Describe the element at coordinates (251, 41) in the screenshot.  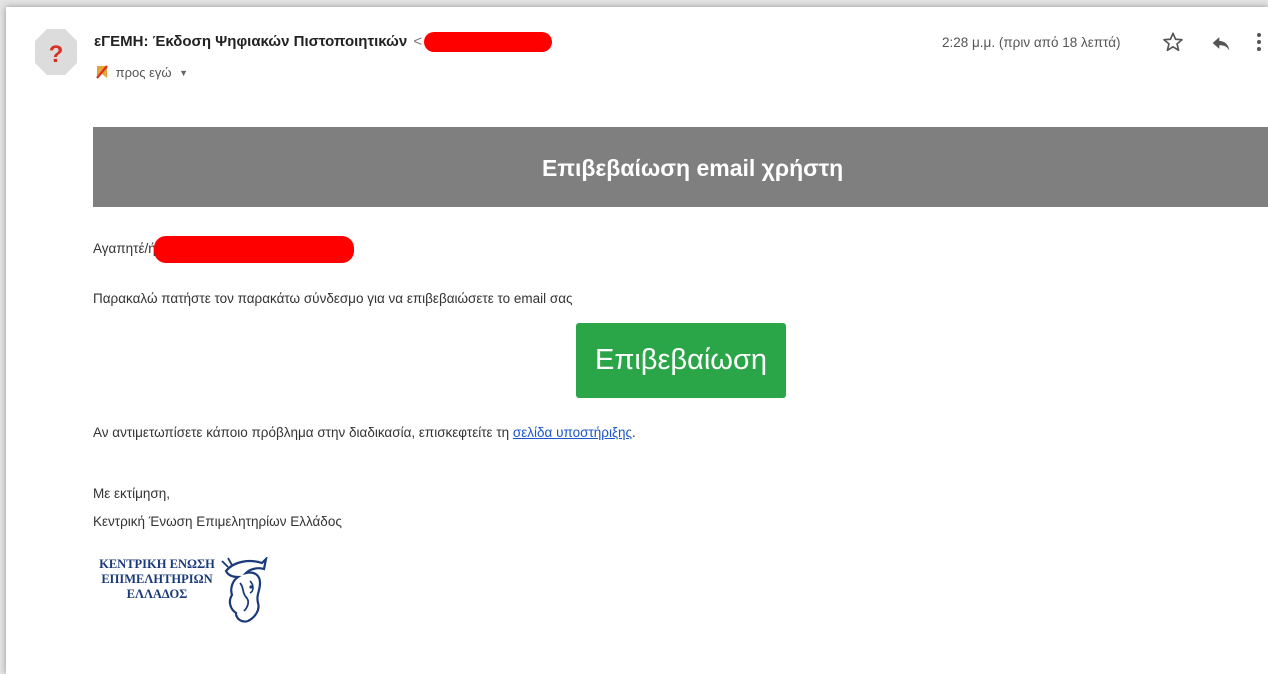
I see `subject-text: εΓΕΜΗ: Έκδοση Ψηφιακών Πιστοποιητικών` at that location.